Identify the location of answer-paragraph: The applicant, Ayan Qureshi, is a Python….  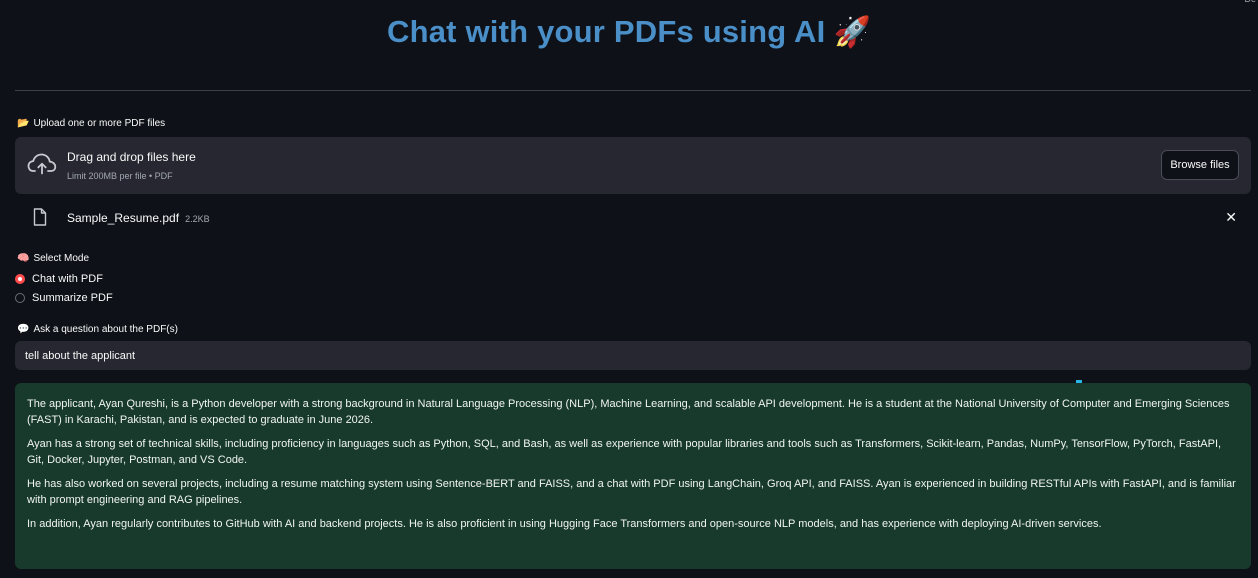
(628, 412).